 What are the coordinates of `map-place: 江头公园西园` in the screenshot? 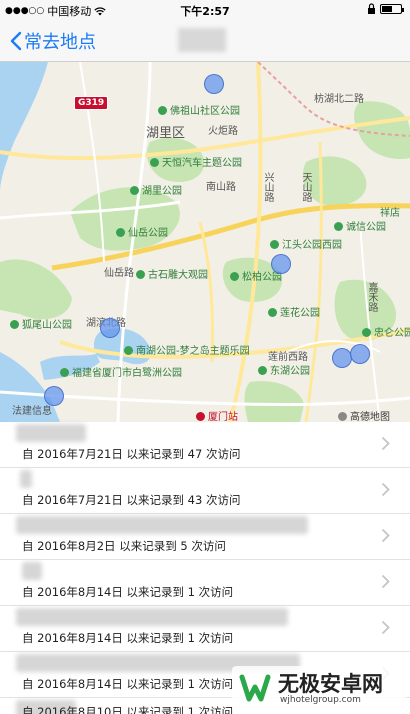 It's located at (306, 243).